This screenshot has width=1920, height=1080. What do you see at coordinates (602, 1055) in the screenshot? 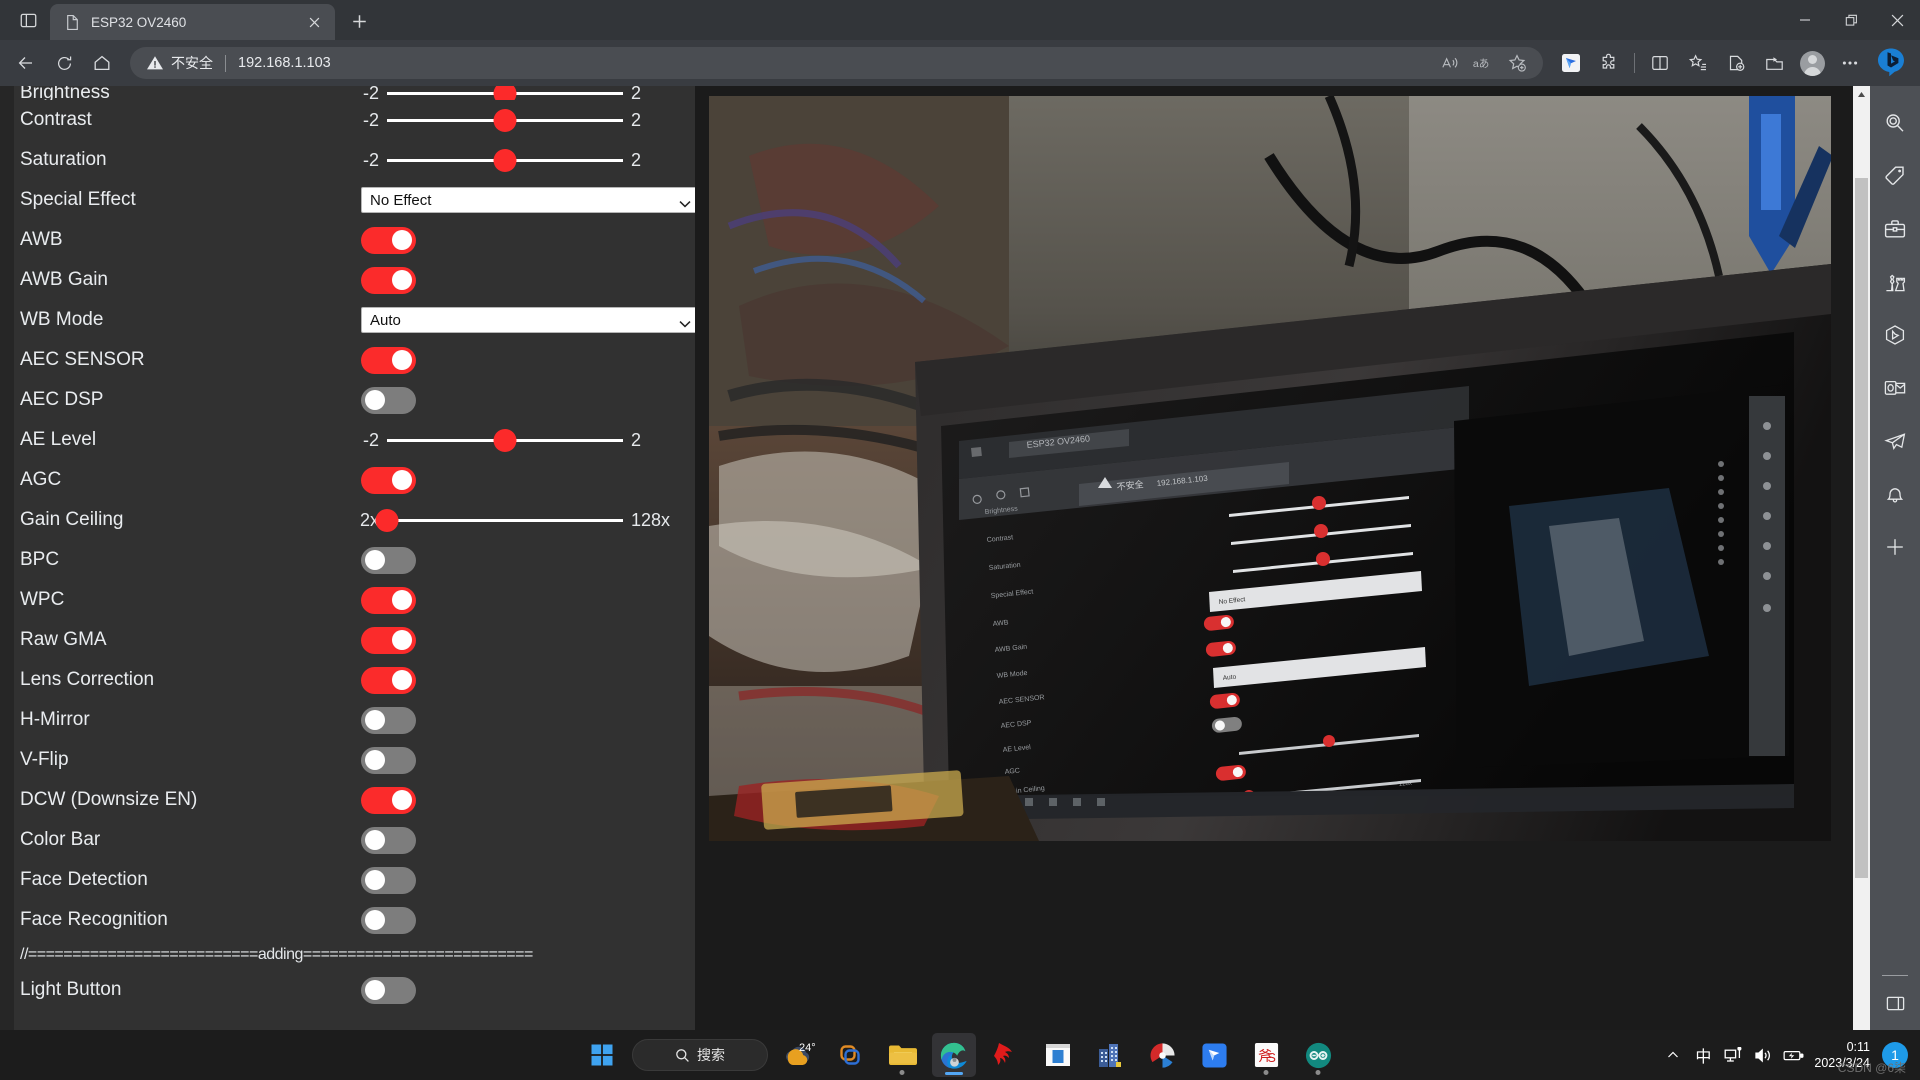
I see `start-button` at bounding box center [602, 1055].